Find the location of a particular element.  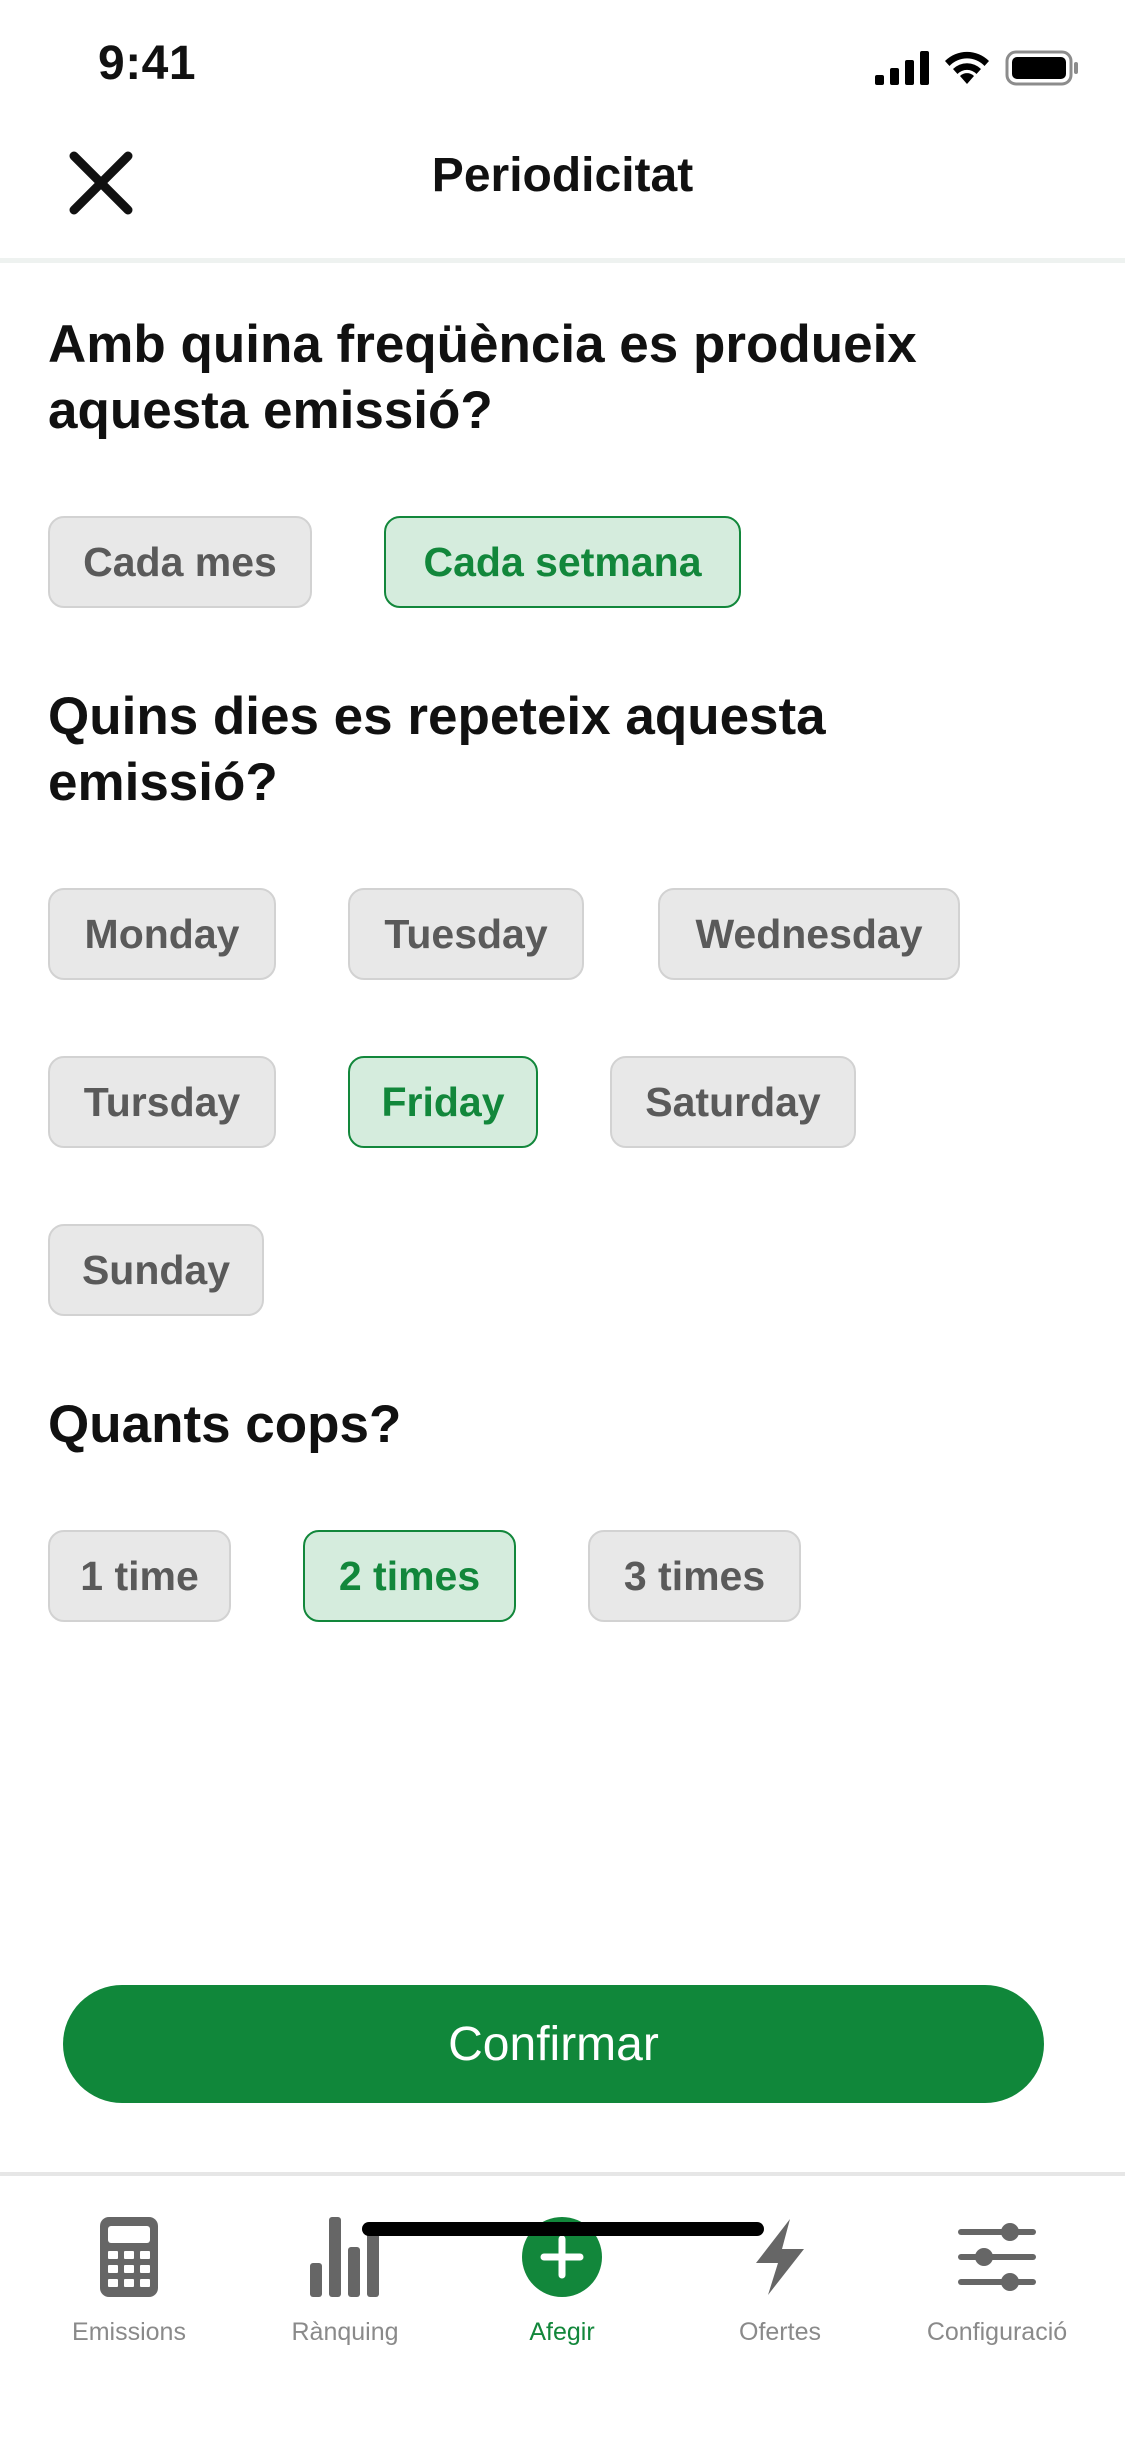

day-option-thursday: Tursday is located at coordinates (162, 1102).